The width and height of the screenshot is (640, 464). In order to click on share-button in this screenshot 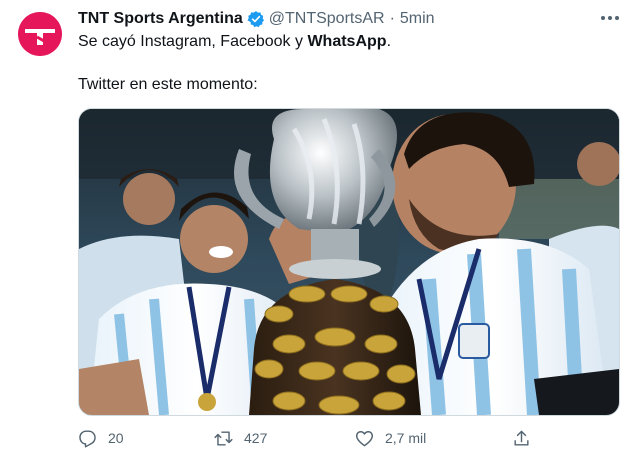, I will do `click(527, 438)`.